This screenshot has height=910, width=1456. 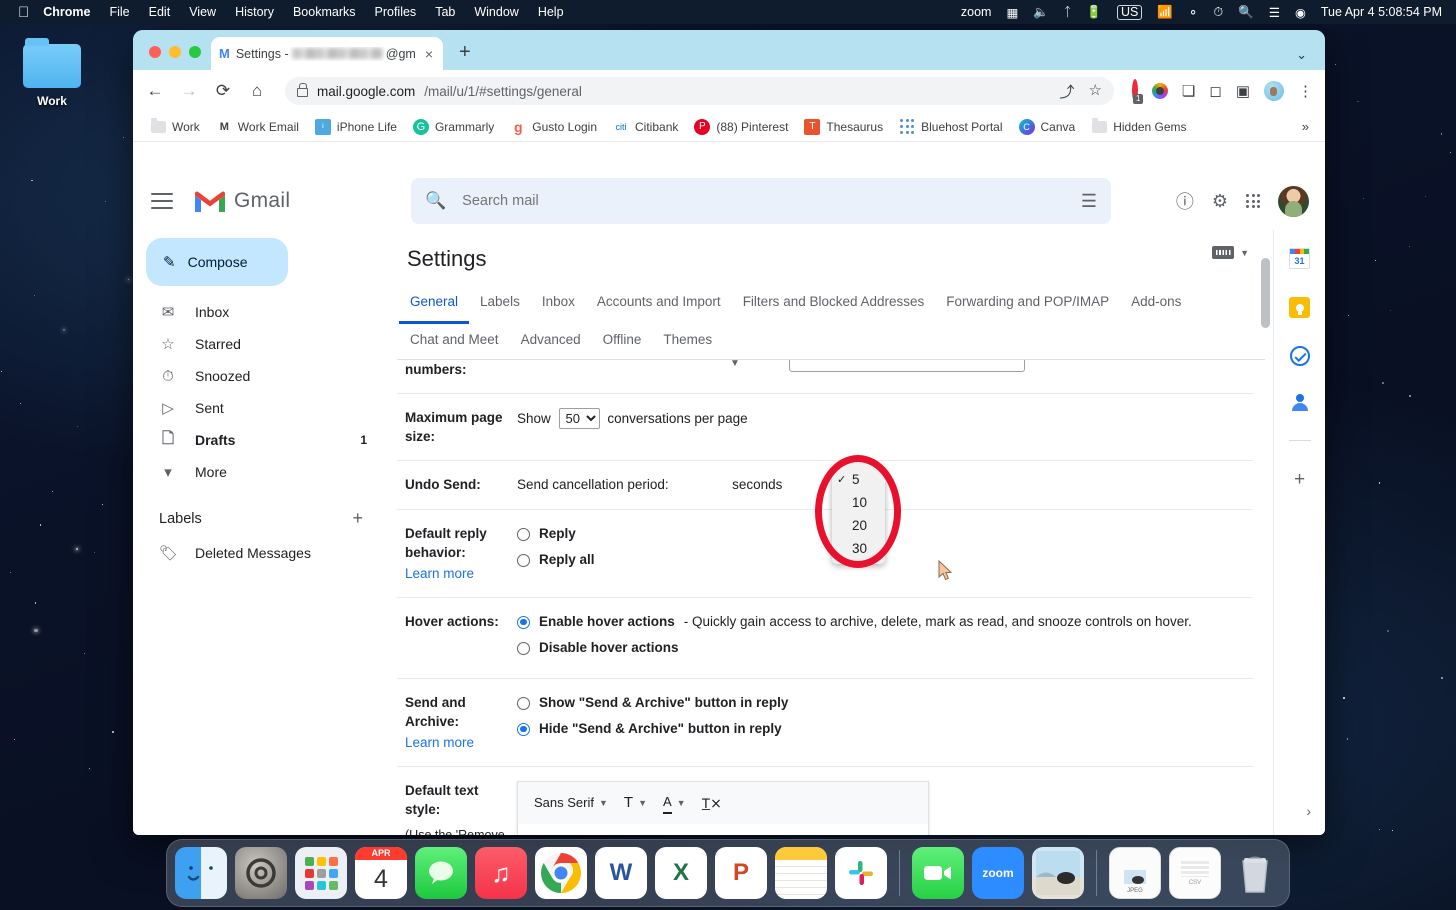 What do you see at coordinates (1274, 12) in the screenshot?
I see `control-center-icon: ☰` at bounding box center [1274, 12].